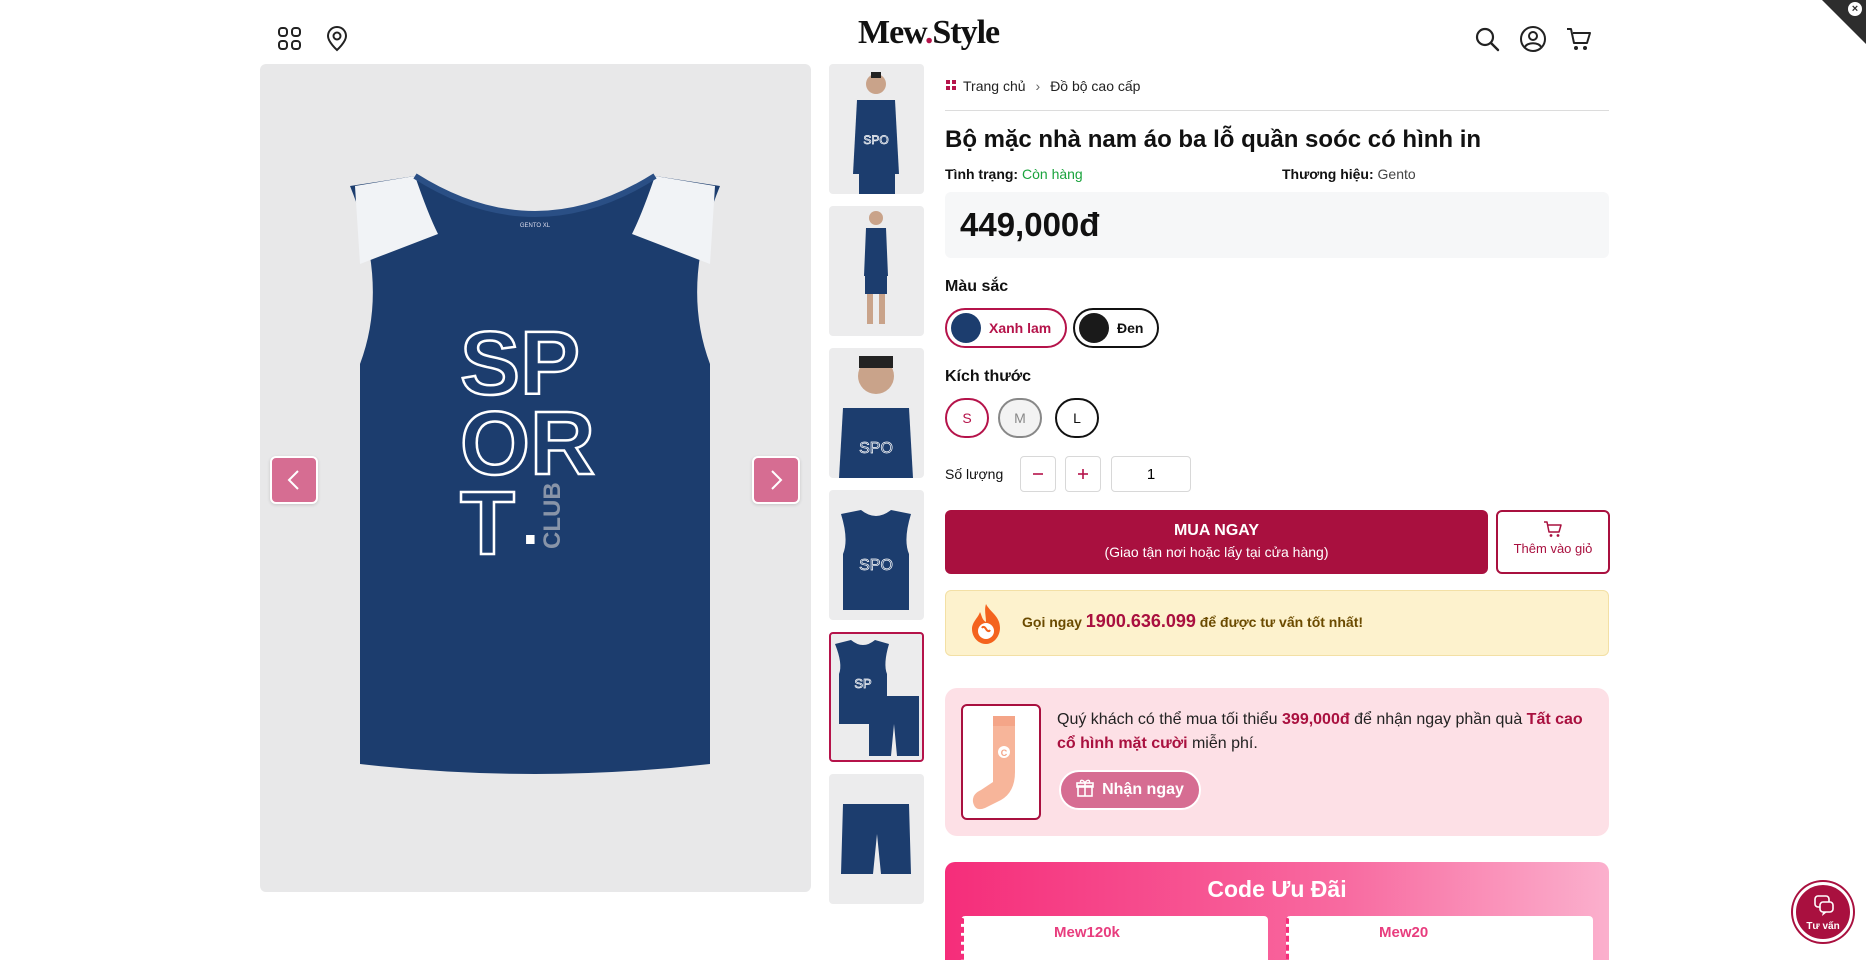 The width and height of the screenshot is (1866, 960). I want to click on brand-value: Gento, so click(1397, 174).